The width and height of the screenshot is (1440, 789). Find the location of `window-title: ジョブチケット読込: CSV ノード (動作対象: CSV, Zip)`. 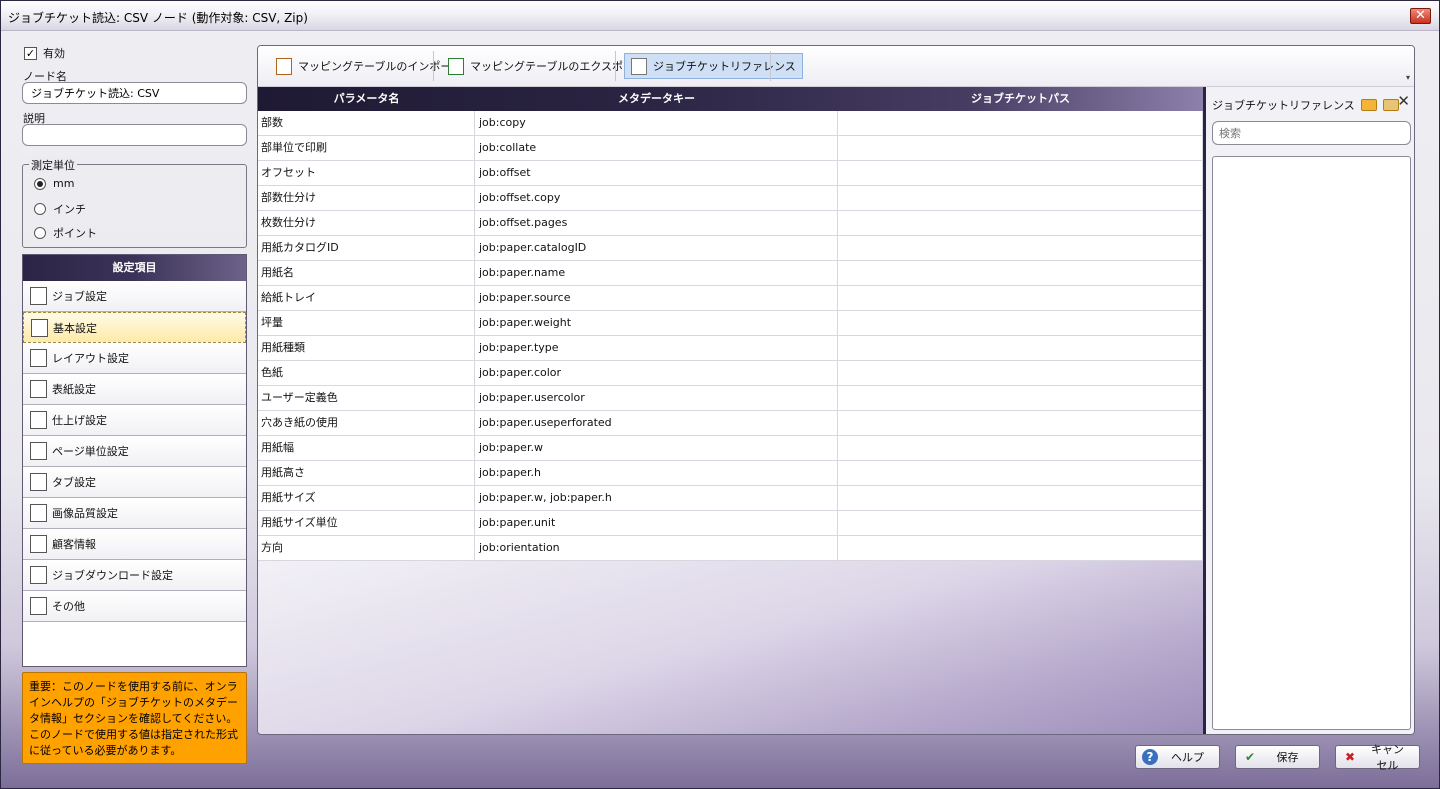

window-title: ジョブチケット読込: CSV ノード (動作対象: CSV, Zip) is located at coordinates (158, 18).